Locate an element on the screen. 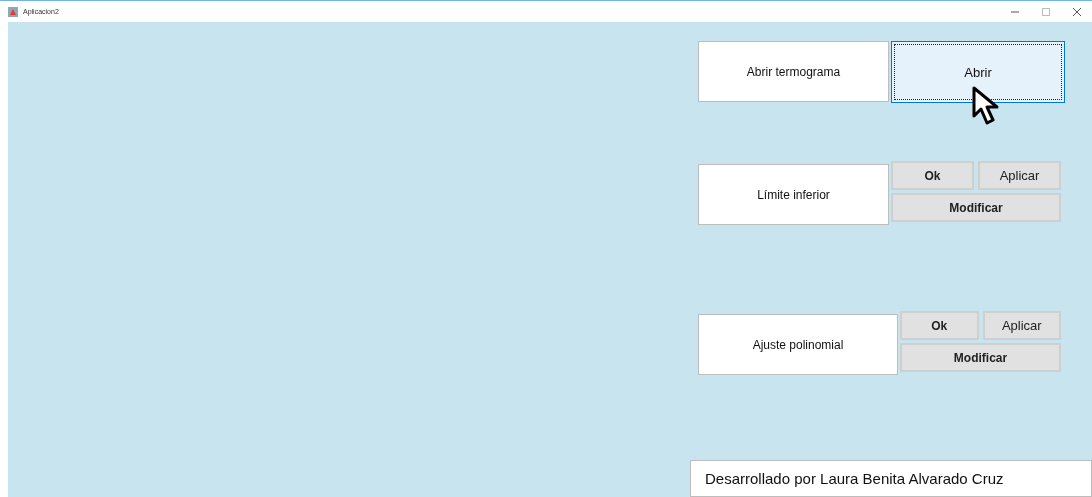  section-label: Ajuste polinomial is located at coordinates (798, 344).